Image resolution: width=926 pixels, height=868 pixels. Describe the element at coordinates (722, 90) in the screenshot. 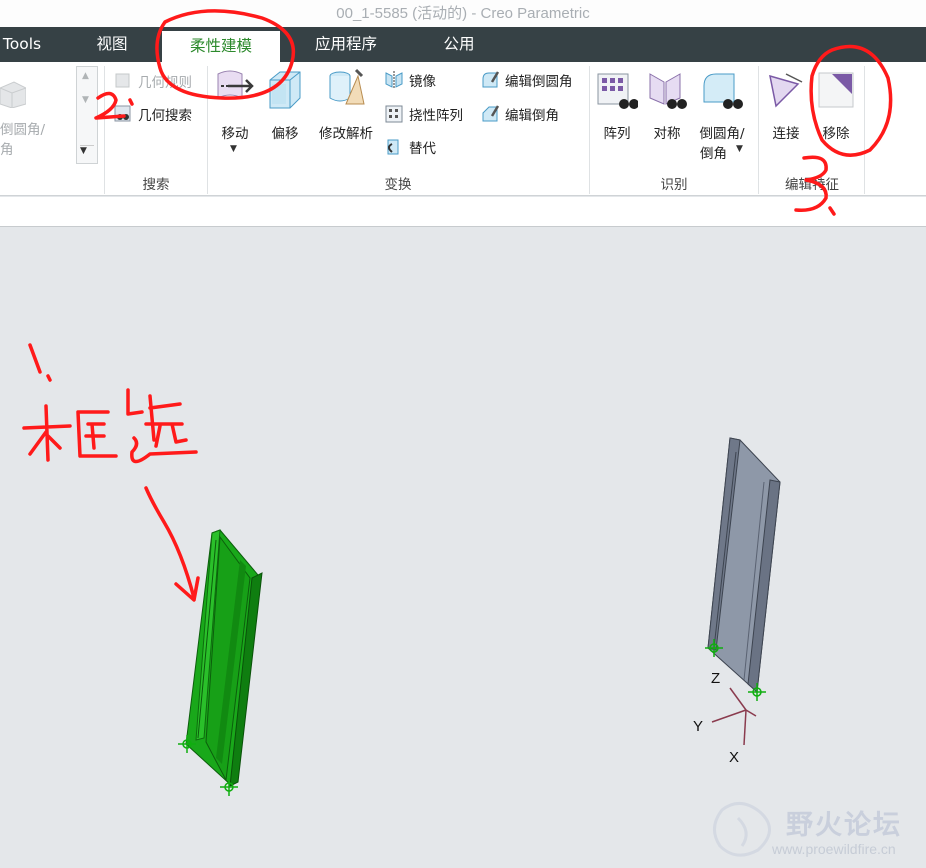

I see `round-chamfer-recognition-icon` at that location.